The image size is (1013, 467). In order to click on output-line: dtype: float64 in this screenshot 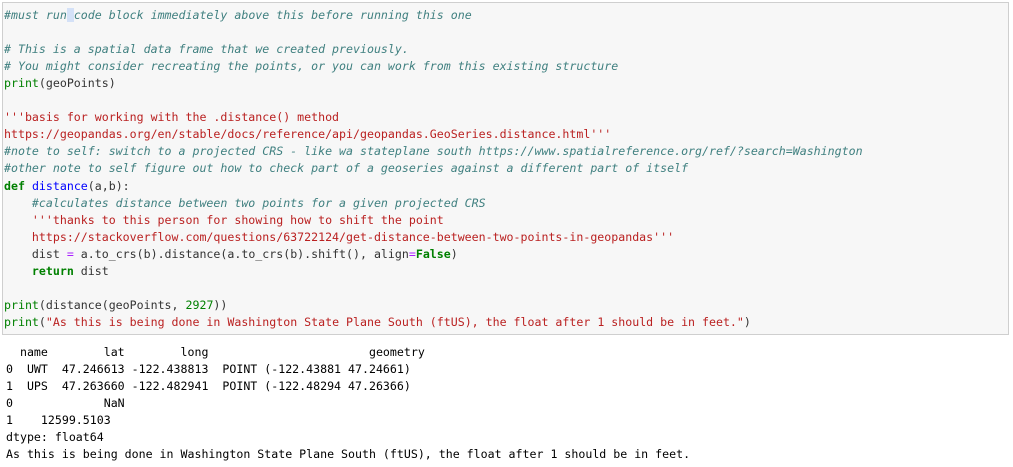, I will do `click(55, 437)`.